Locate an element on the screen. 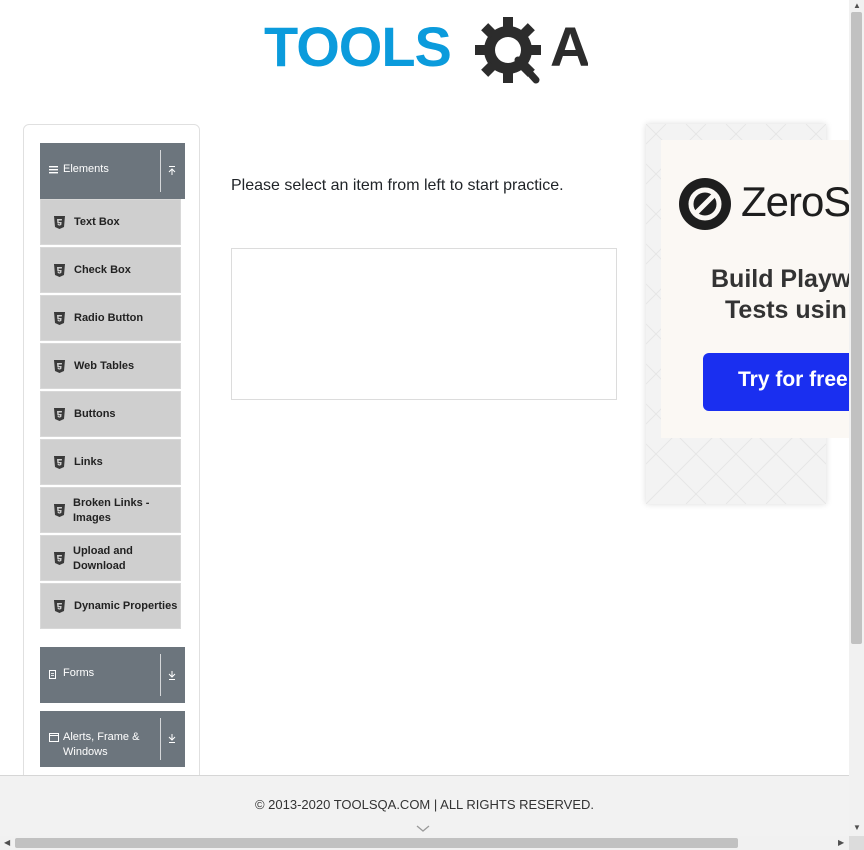 The height and width of the screenshot is (850, 864). toolsqa-logo: TOOLS A is located at coordinates (427, 52).